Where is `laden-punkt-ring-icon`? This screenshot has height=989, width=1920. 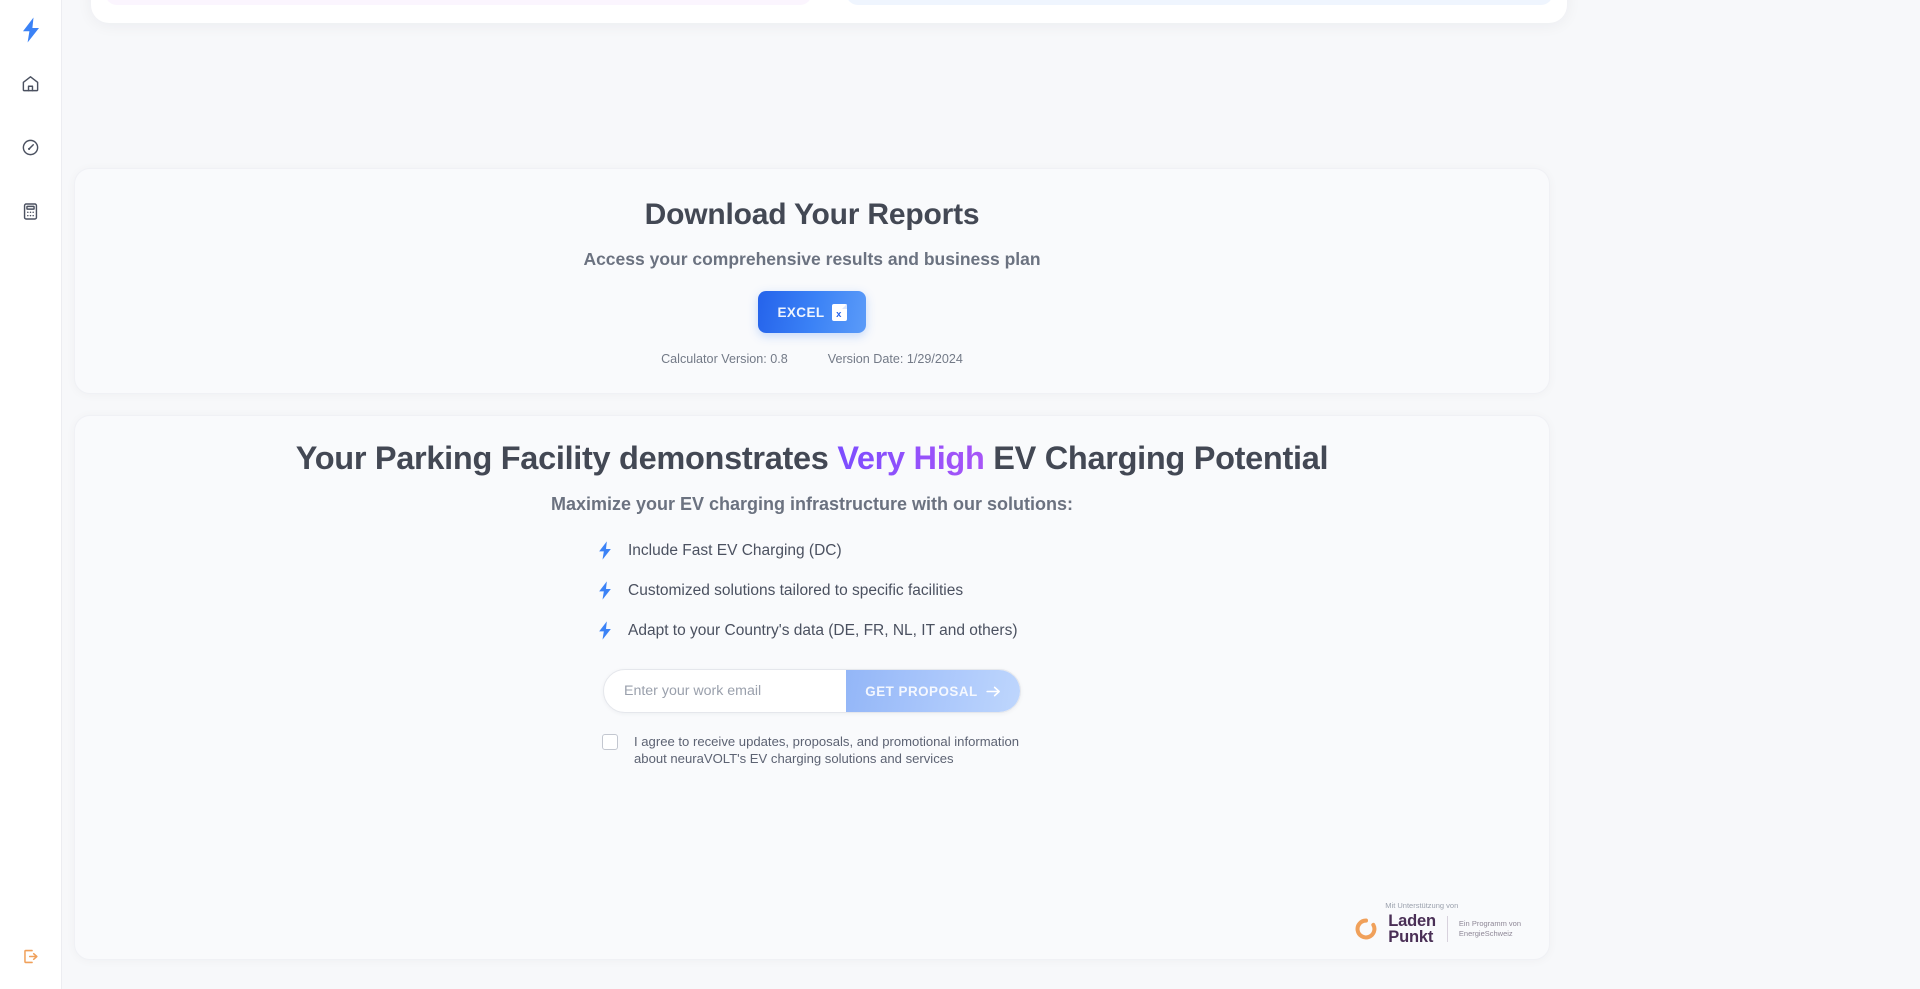 laden-punkt-ring-icon is located at coordinates (1366, 929).